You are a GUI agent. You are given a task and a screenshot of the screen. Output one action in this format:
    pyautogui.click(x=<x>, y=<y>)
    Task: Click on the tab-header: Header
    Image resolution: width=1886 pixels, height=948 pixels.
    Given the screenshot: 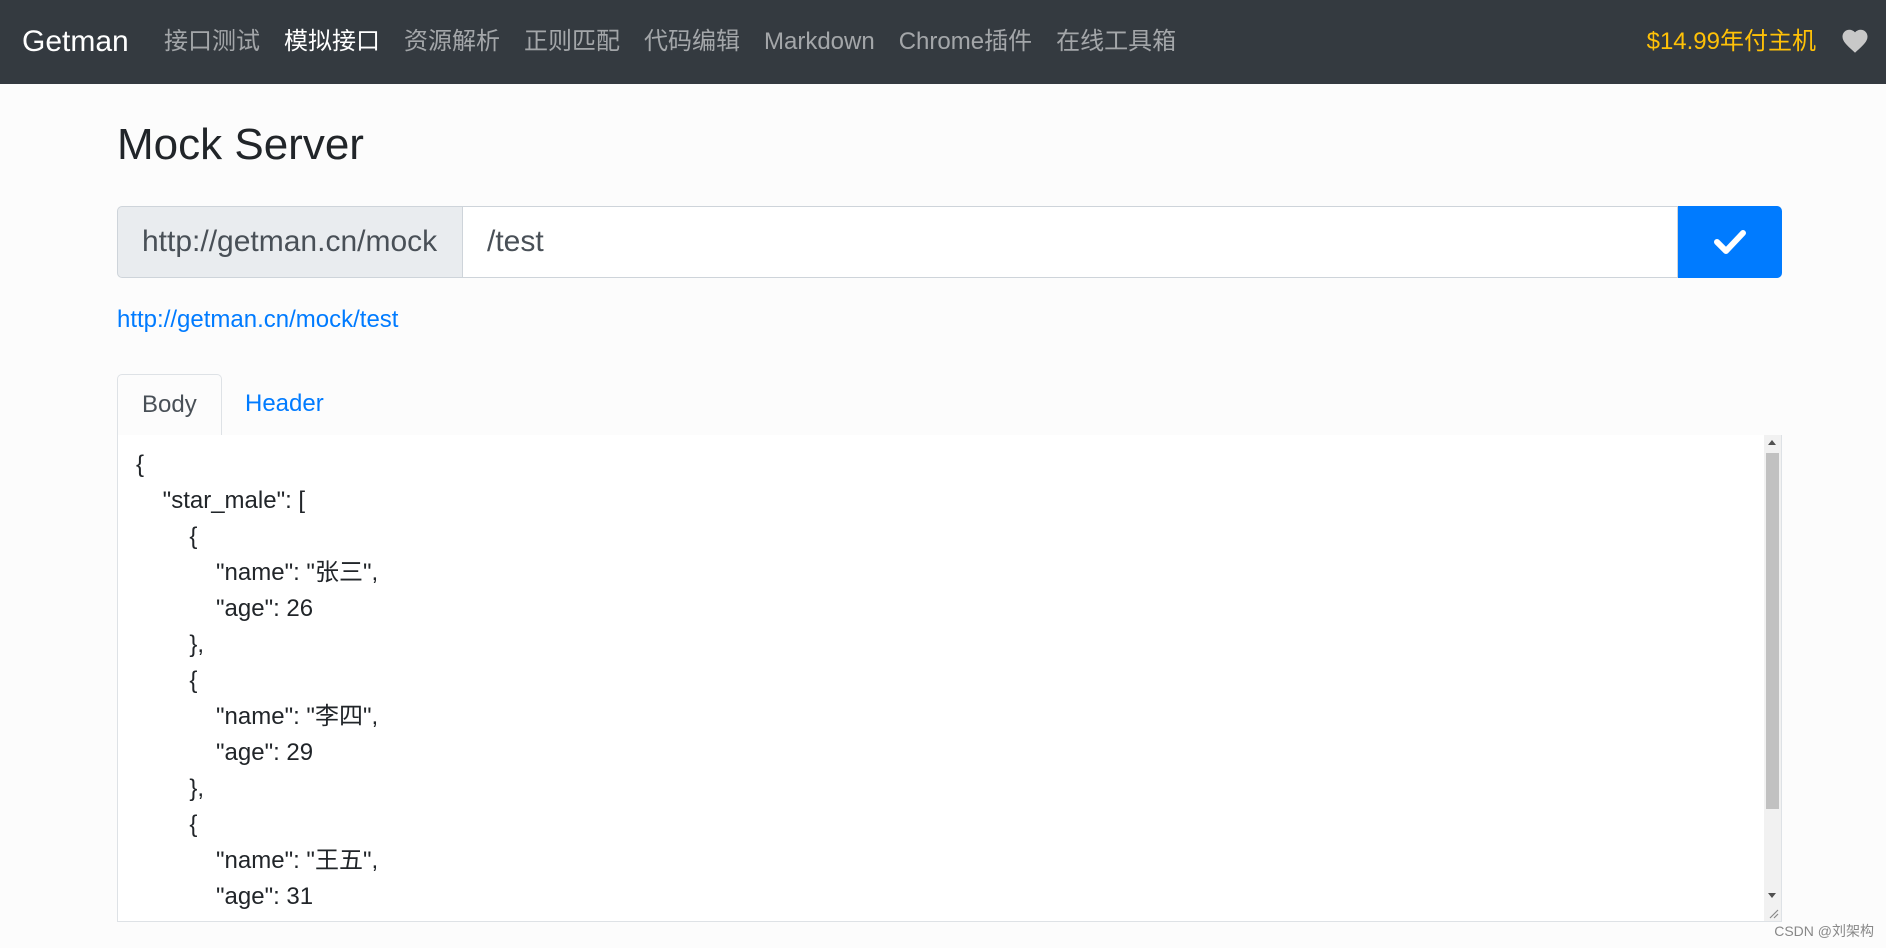 What is the action you would take?
    pyautogui.click(x=284, y=405)
    